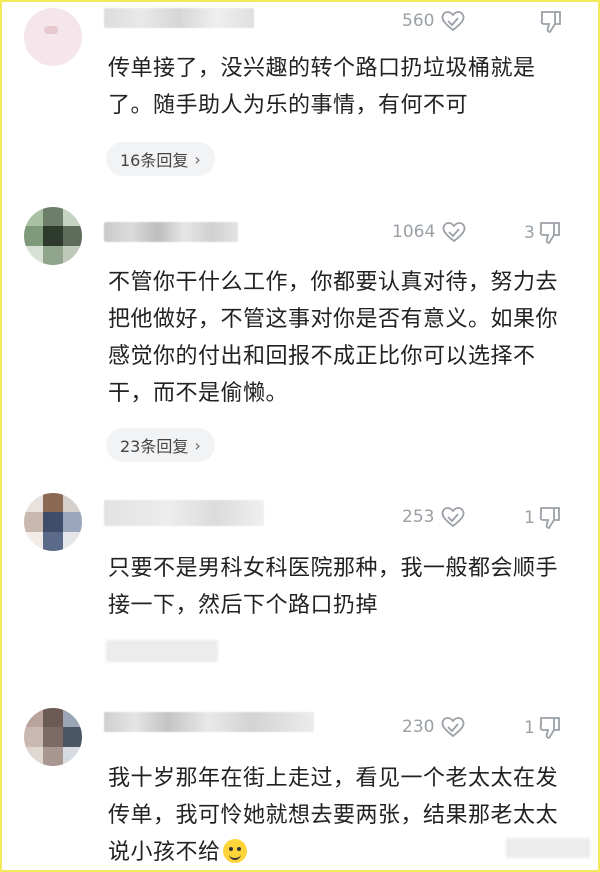  What do you see at coordinates (154, 446) in the screenshot?
I see `replies-label: 23条回复` at bounding box center [154, 446].